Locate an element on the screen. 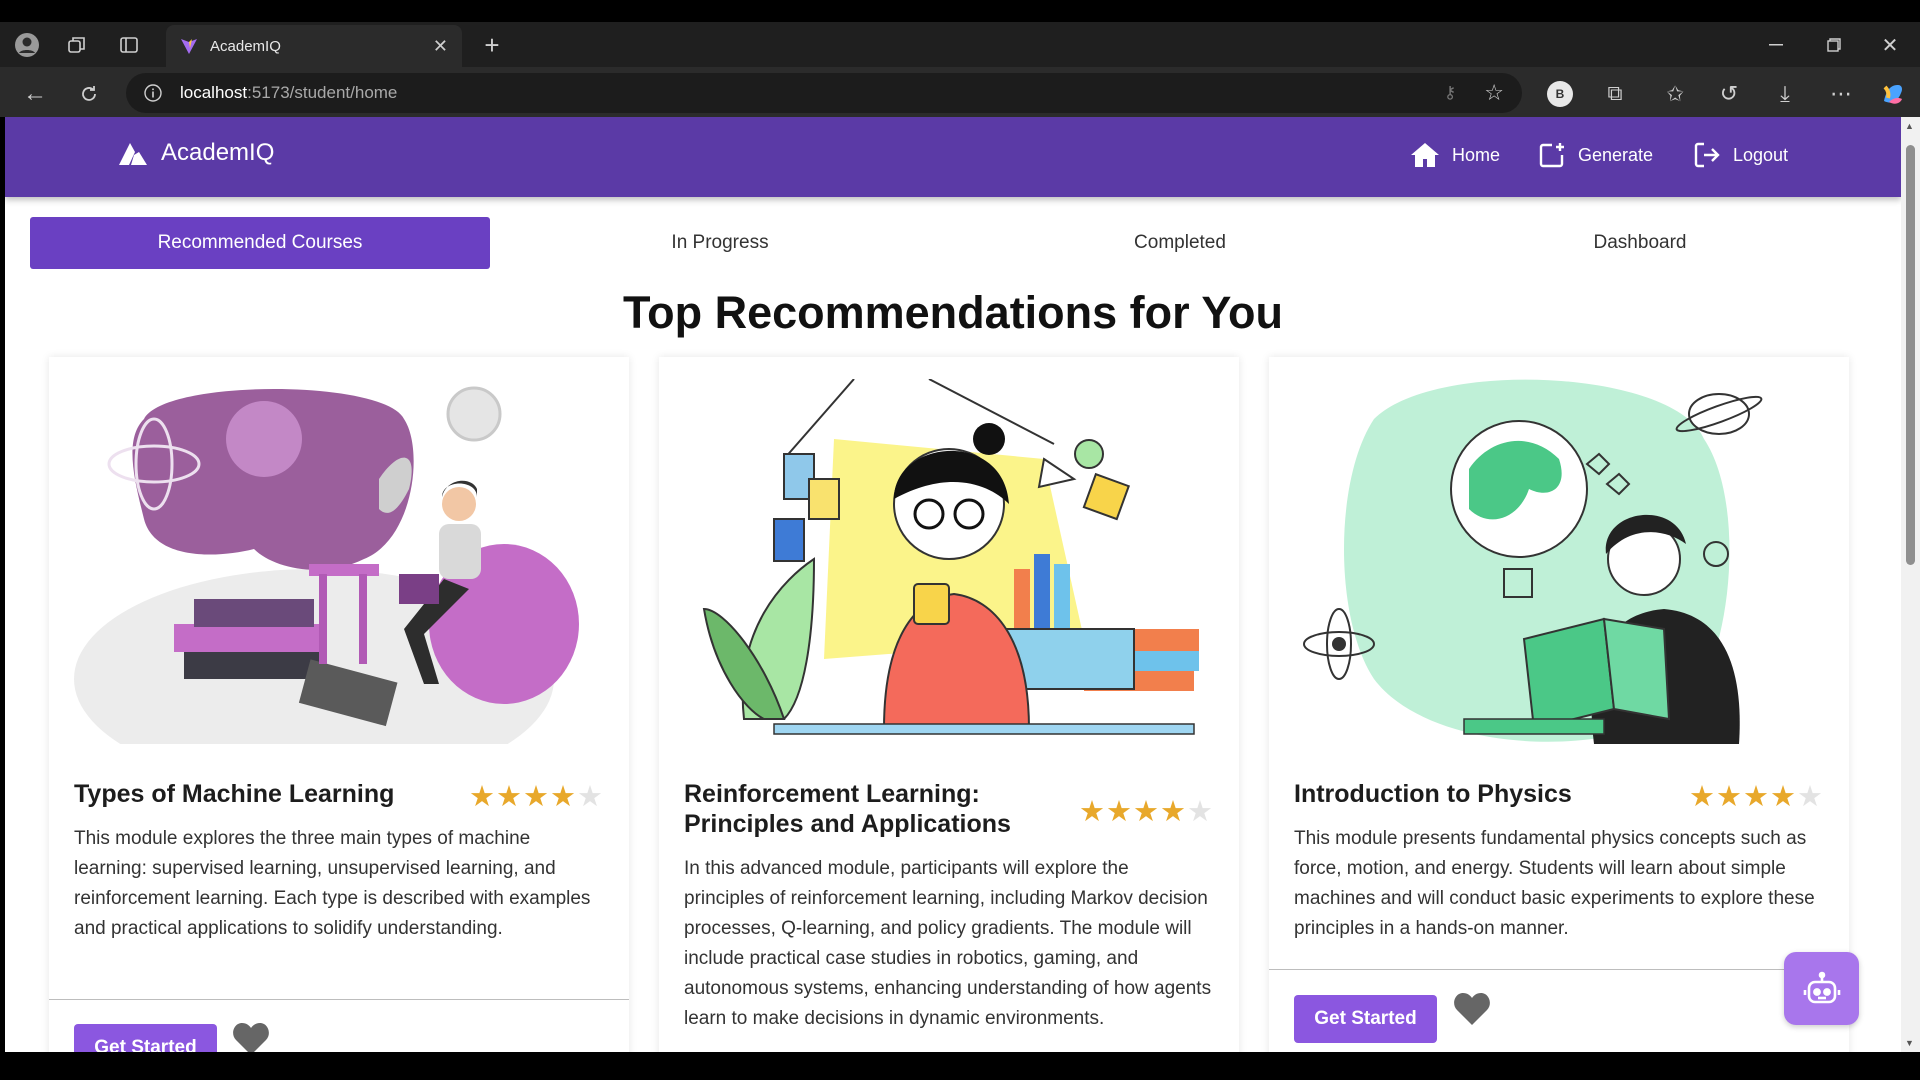 This screenshot has width=1920, height=1080. browser-tab-academiq: AcademIQ ✕ is located at coordinates (314, 46).